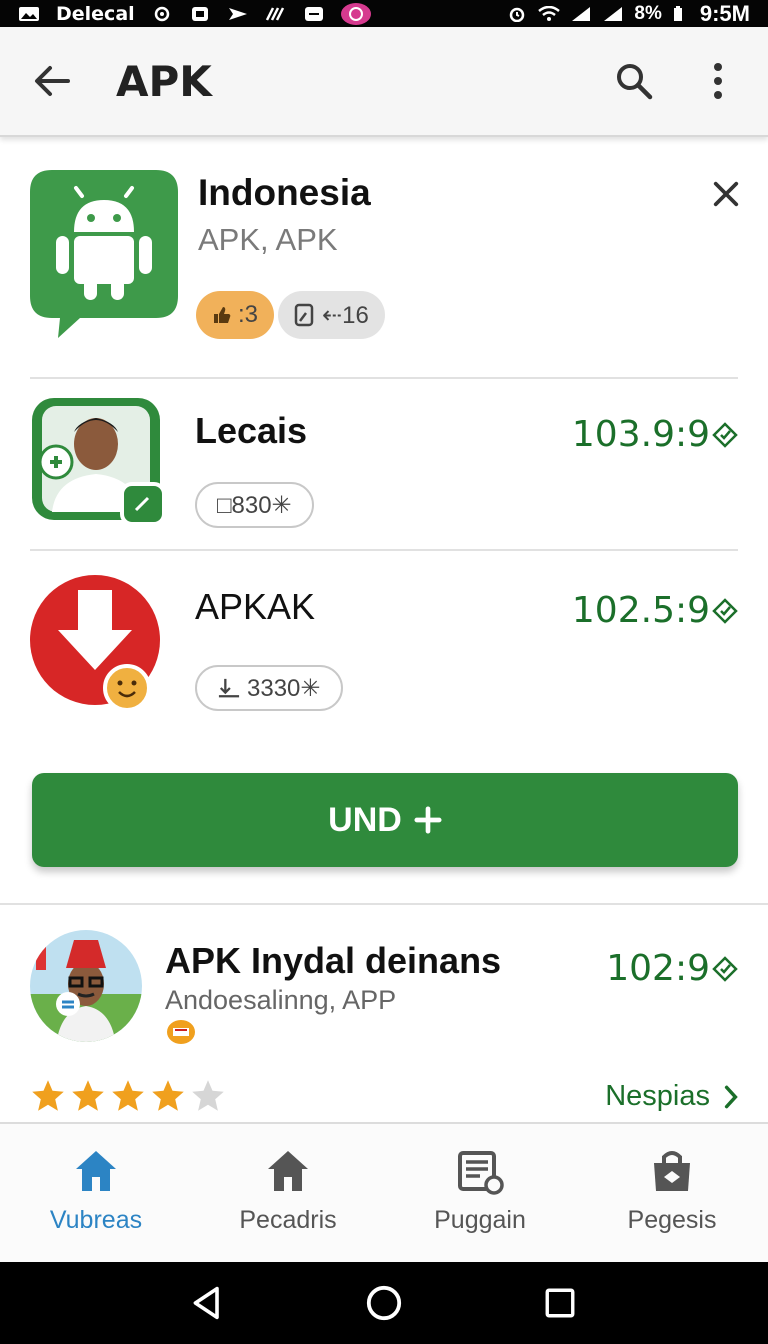  What do you see at coordinates (657, 1096) in the screenshot?
I see `more-link-label: Nespias` at bounding box center [657, 1096].